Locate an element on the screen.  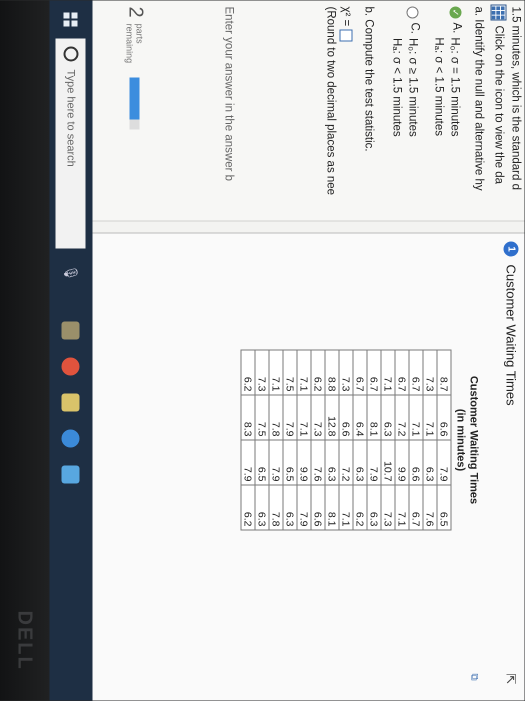
table-row: 7.3 7.1 6.3 7.6 is located at coordinates (430, 440).